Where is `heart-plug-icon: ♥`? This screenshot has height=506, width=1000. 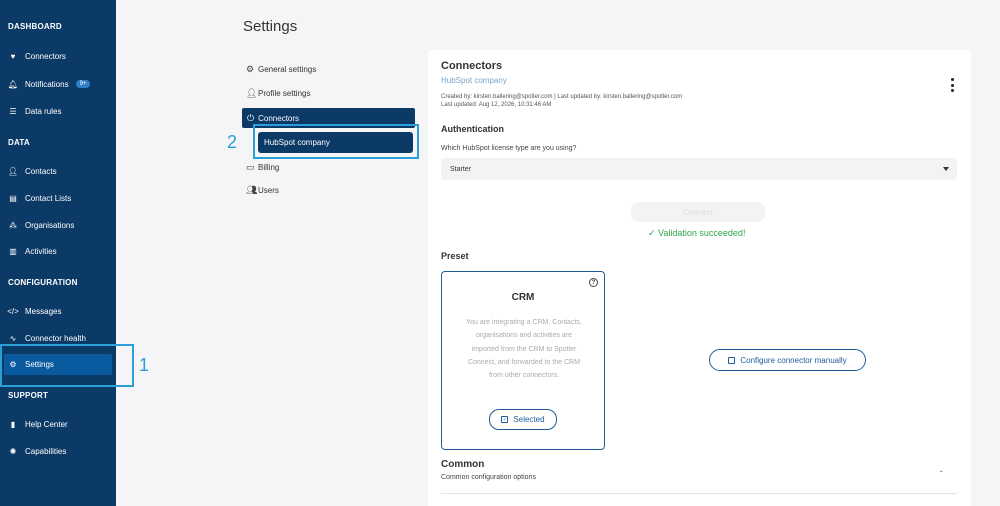 heart-plug-icon: ♥ is located at coordinates (13, 56).